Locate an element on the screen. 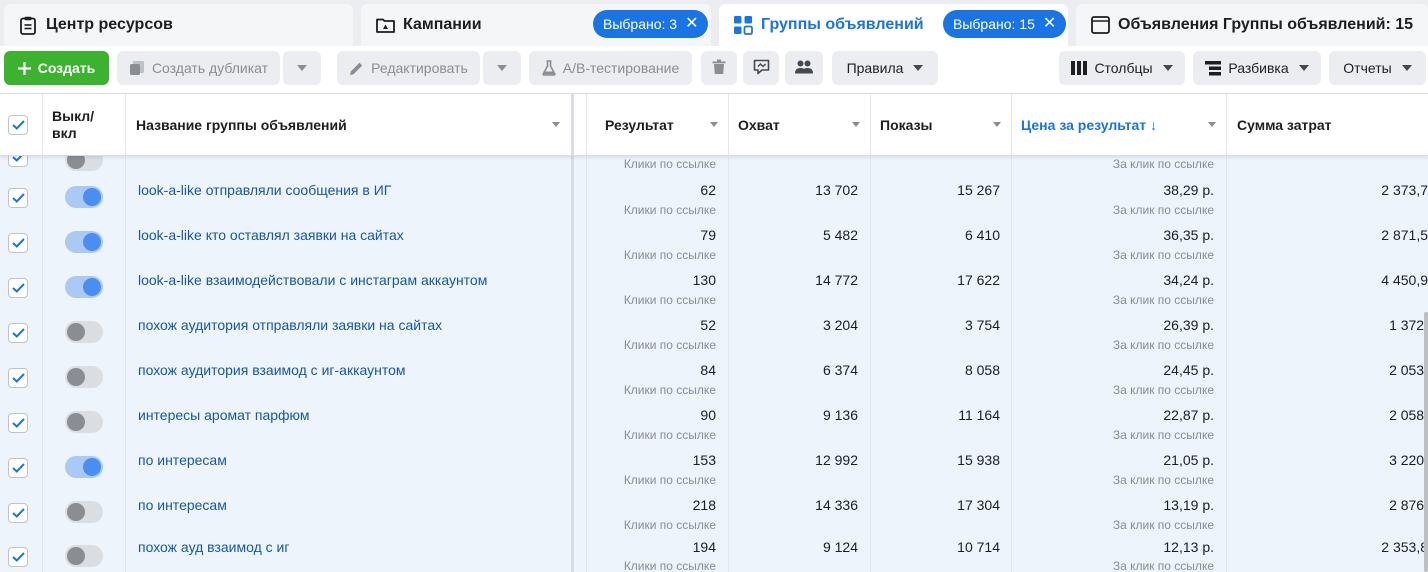  column-header-reach-label: Охват is located at coordinates (759, 125).